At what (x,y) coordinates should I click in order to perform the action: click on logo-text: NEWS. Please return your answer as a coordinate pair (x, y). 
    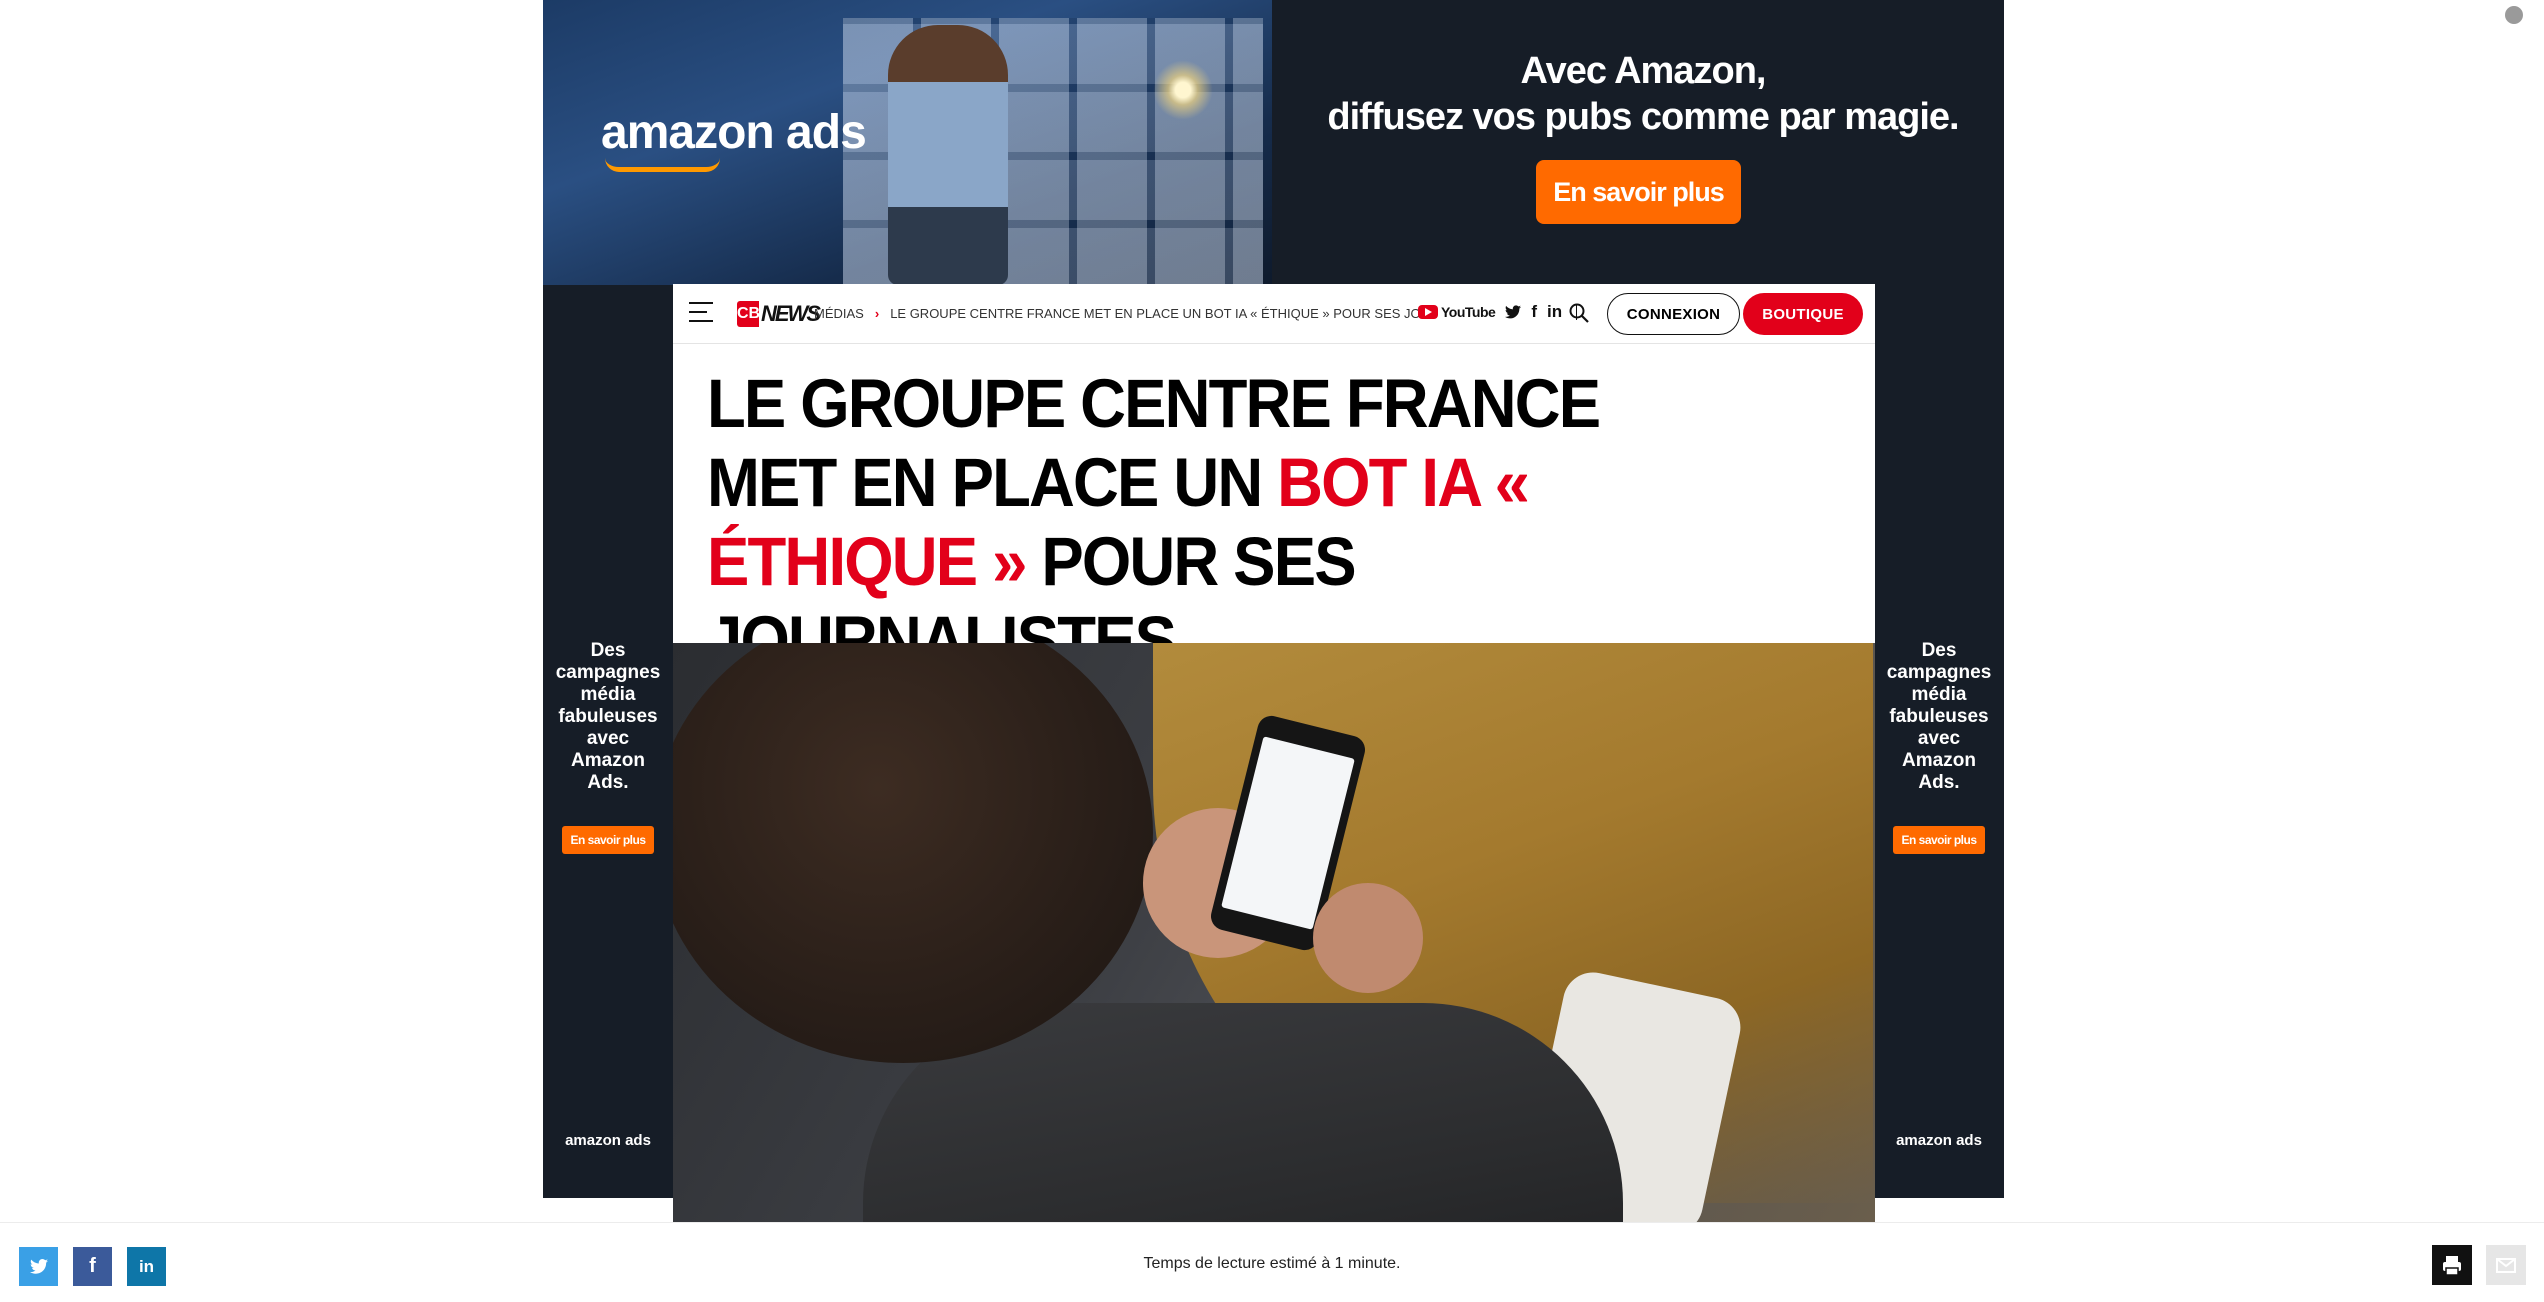
    Looking at the image, I should click on (791, 313).